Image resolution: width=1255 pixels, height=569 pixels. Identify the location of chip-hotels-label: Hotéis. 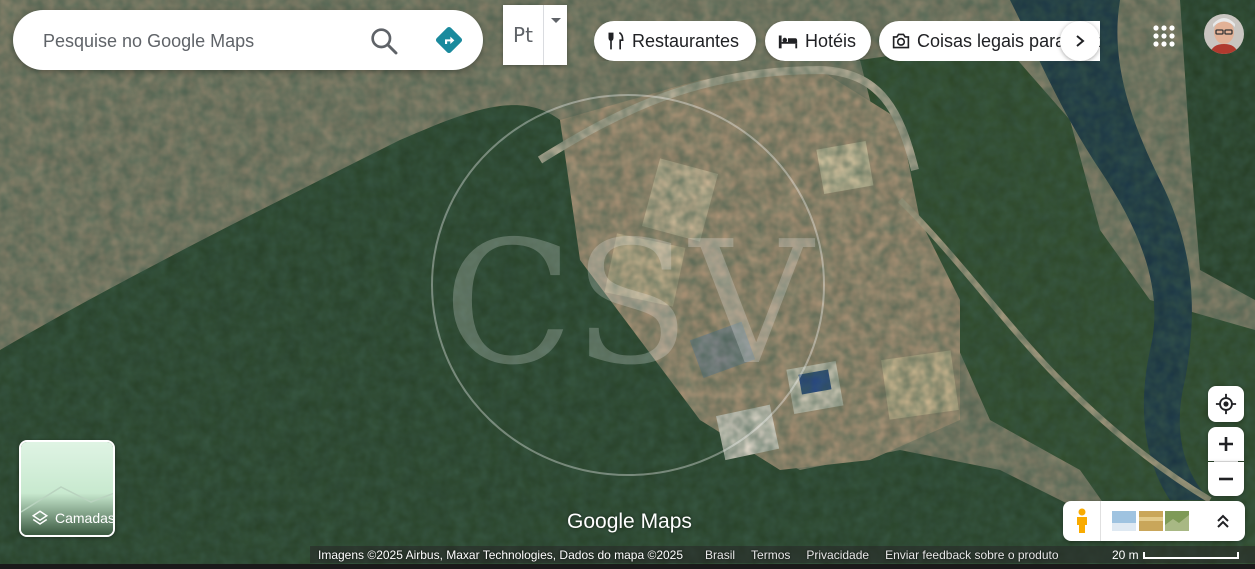
(831, 40).